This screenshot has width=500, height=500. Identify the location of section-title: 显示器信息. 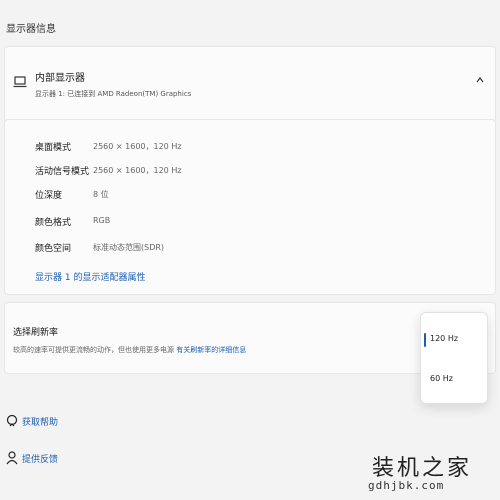
(31, 29).